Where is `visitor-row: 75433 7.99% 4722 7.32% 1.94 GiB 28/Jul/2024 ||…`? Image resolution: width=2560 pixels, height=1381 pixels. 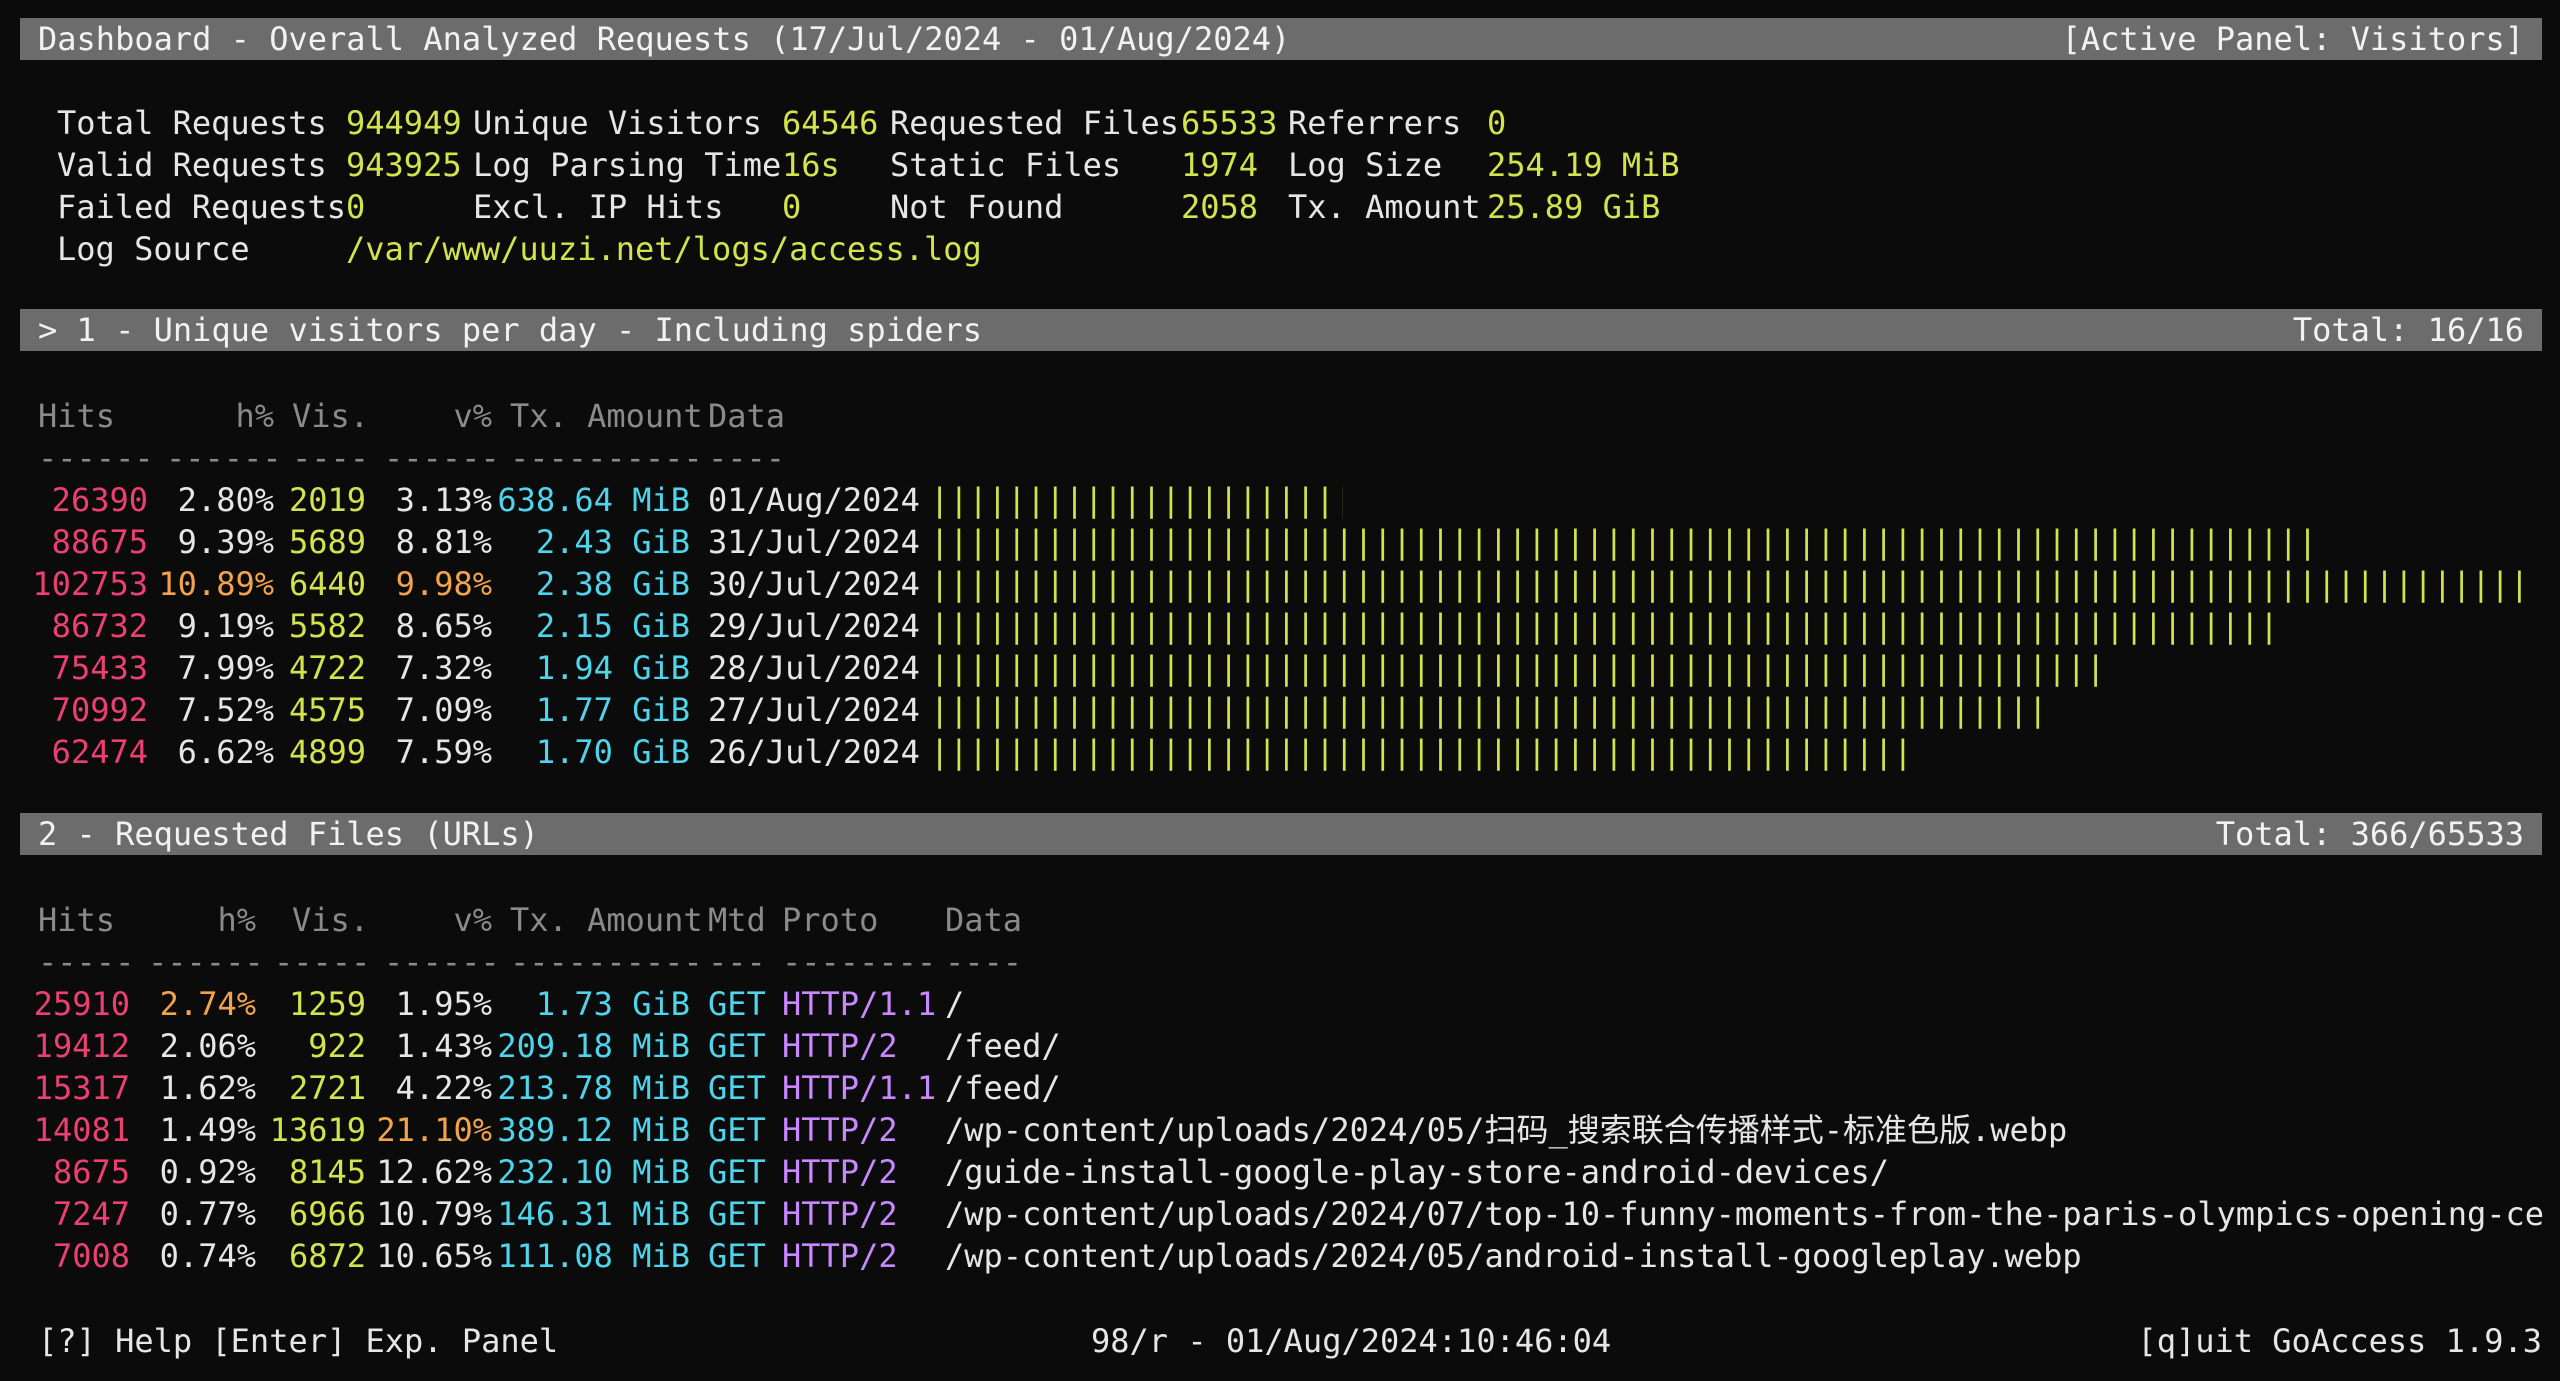 visitor-row: 75433 7.99% 4722 7.32% 1.94 GiB 28/Jul/2024 ||… is located at coordinates (1280, 668).